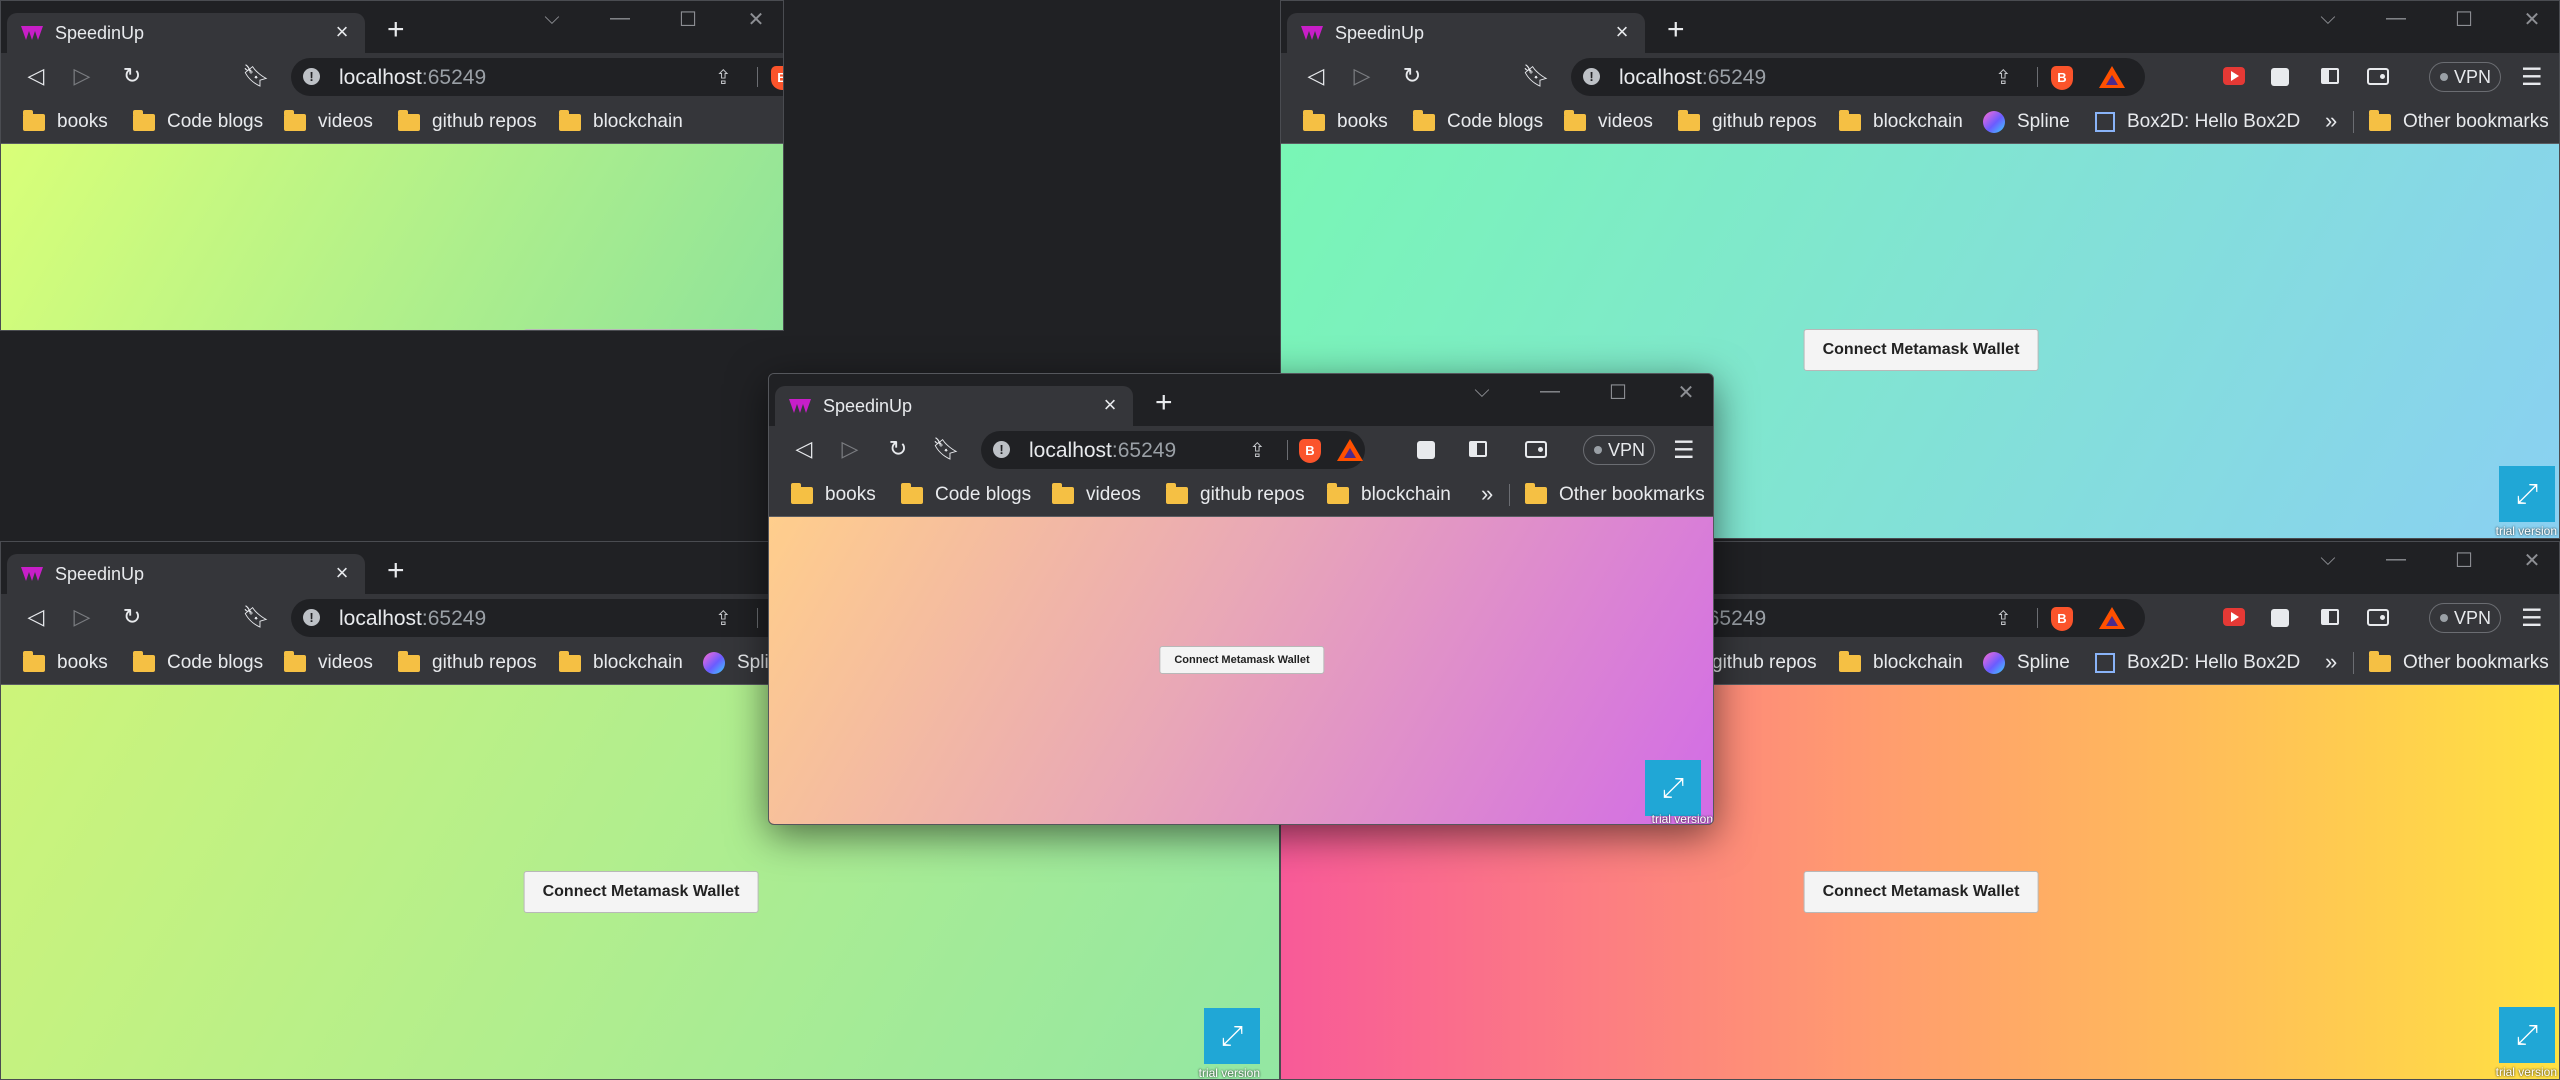  Describe the element at coordinates (2234, 76) in the screenshot. I see `youtube-extension-icon` at that location.